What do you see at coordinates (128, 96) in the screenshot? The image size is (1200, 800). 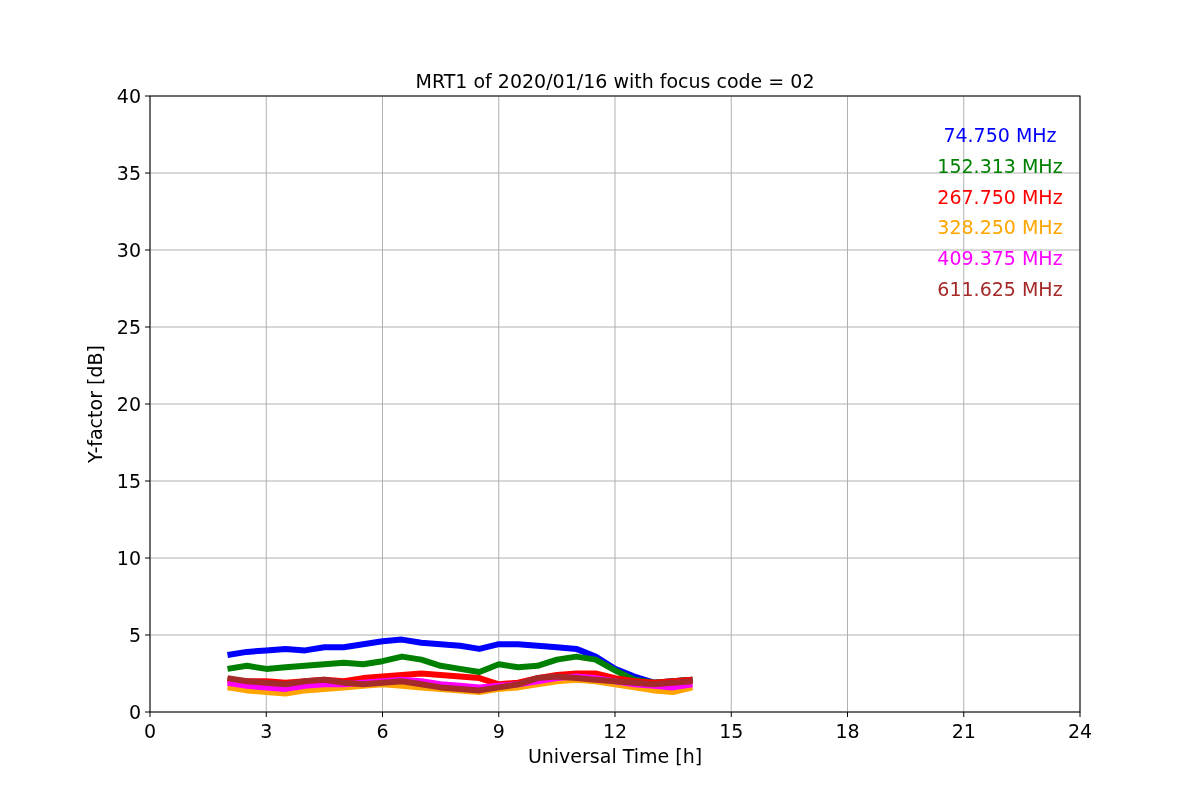 I see `tick-label: 40` at bounding box center [128, 96].